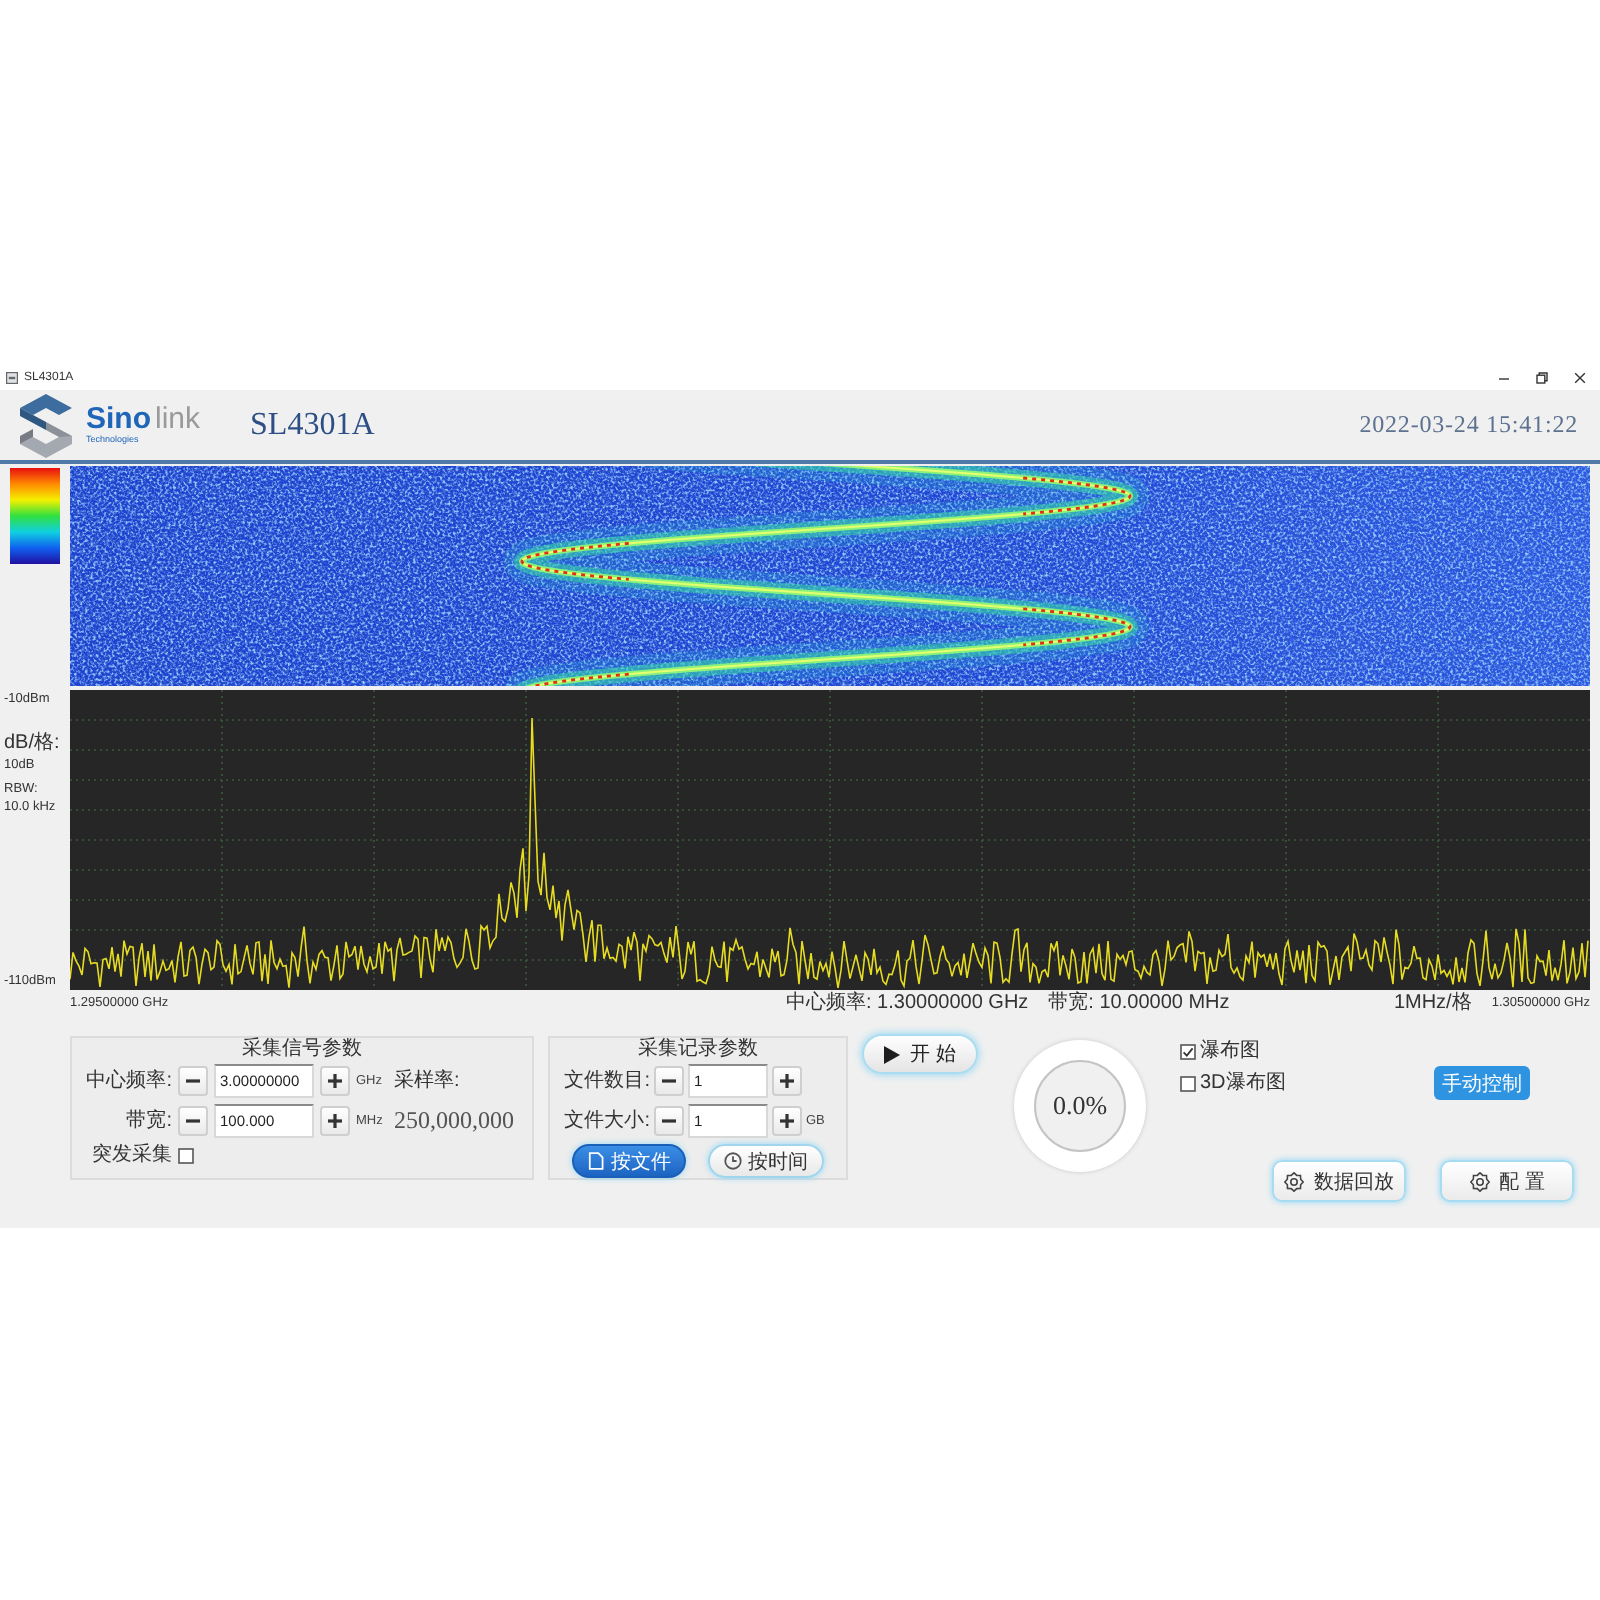 Image resolution: width=1600 pixels, height=1600 pixels. I want to click on date-time: 2022-03-24 15:41:22, so click(1468, 425).